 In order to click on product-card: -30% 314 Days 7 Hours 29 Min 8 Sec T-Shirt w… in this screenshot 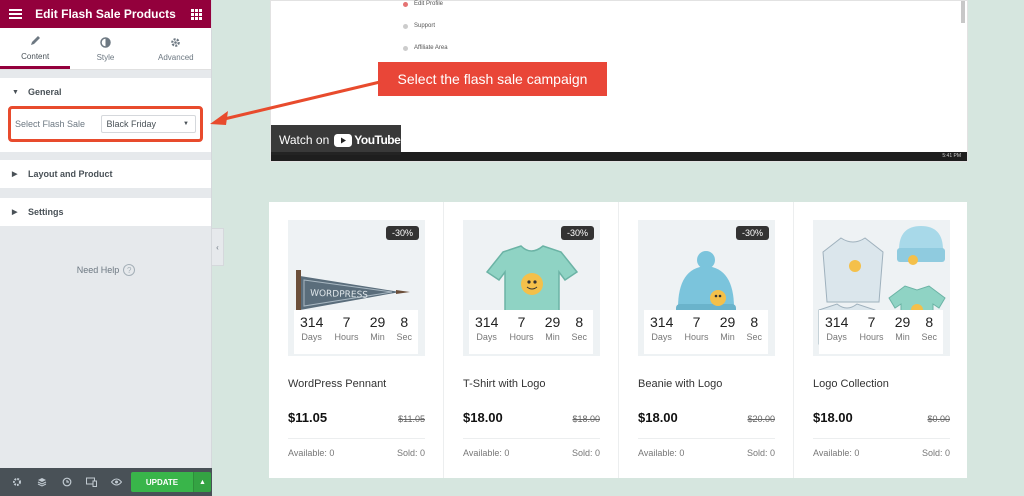, I will do `click(531, 340)`.